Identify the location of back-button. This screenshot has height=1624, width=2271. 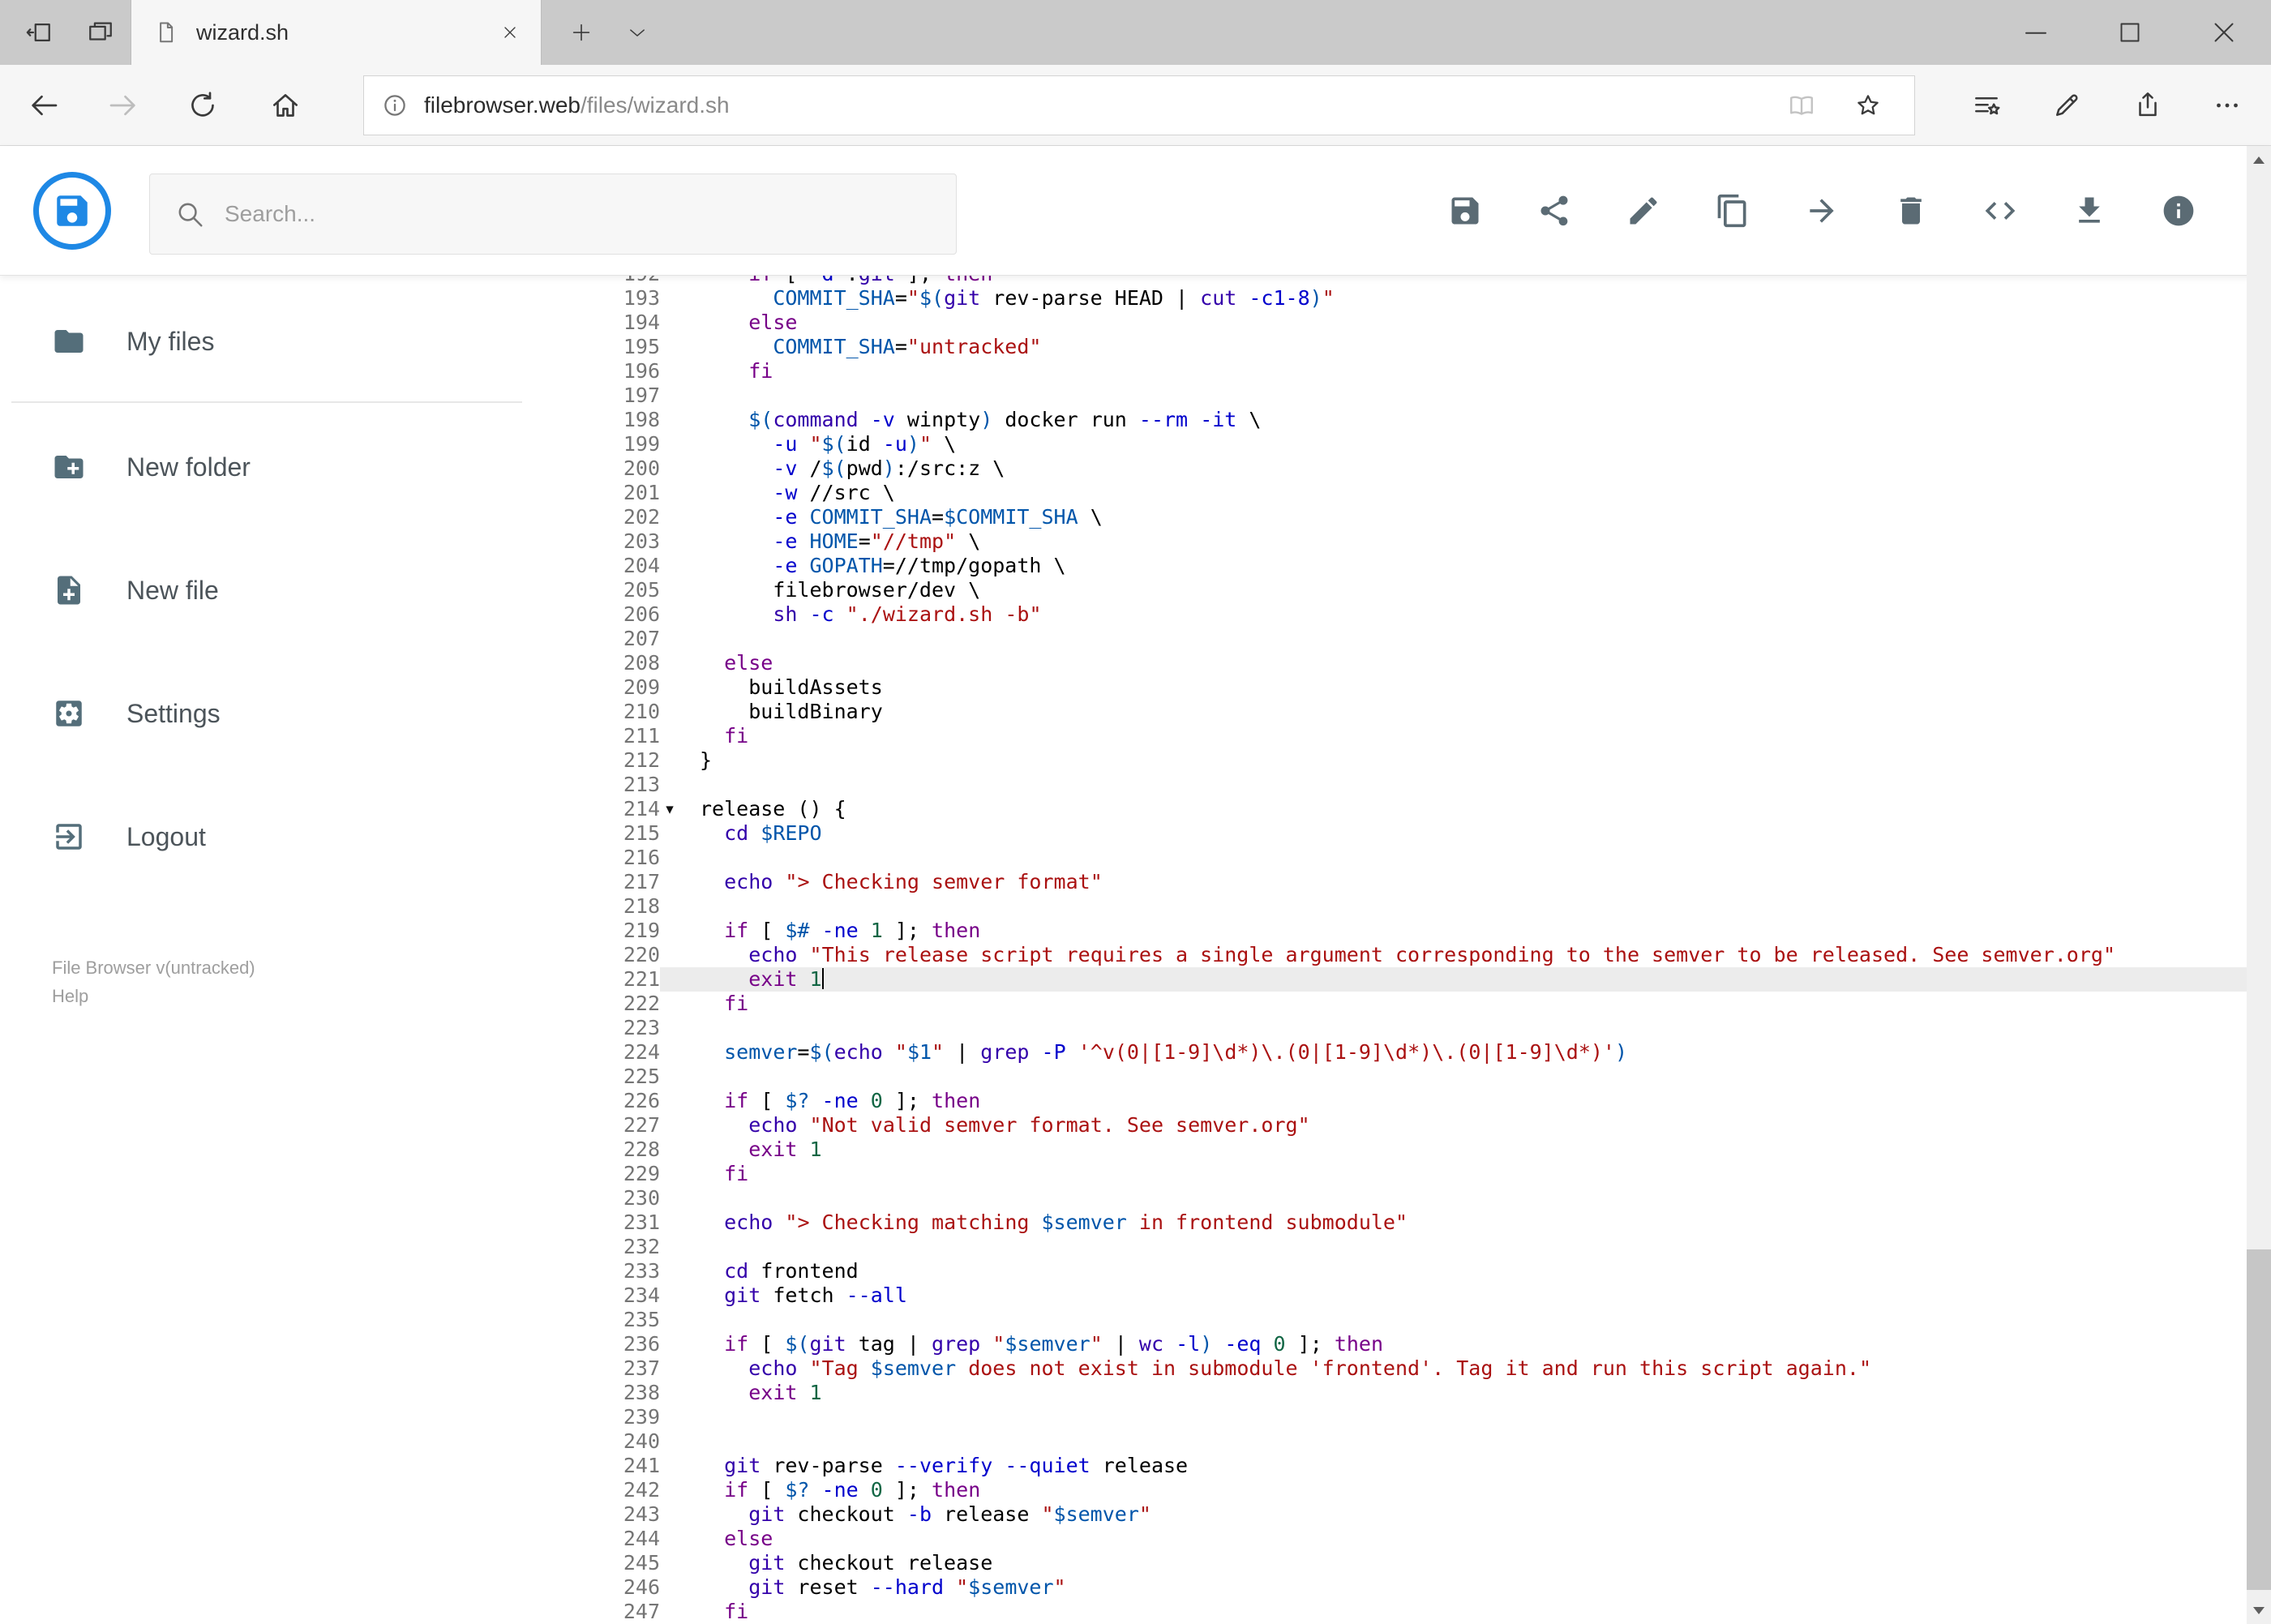
(44, 106).